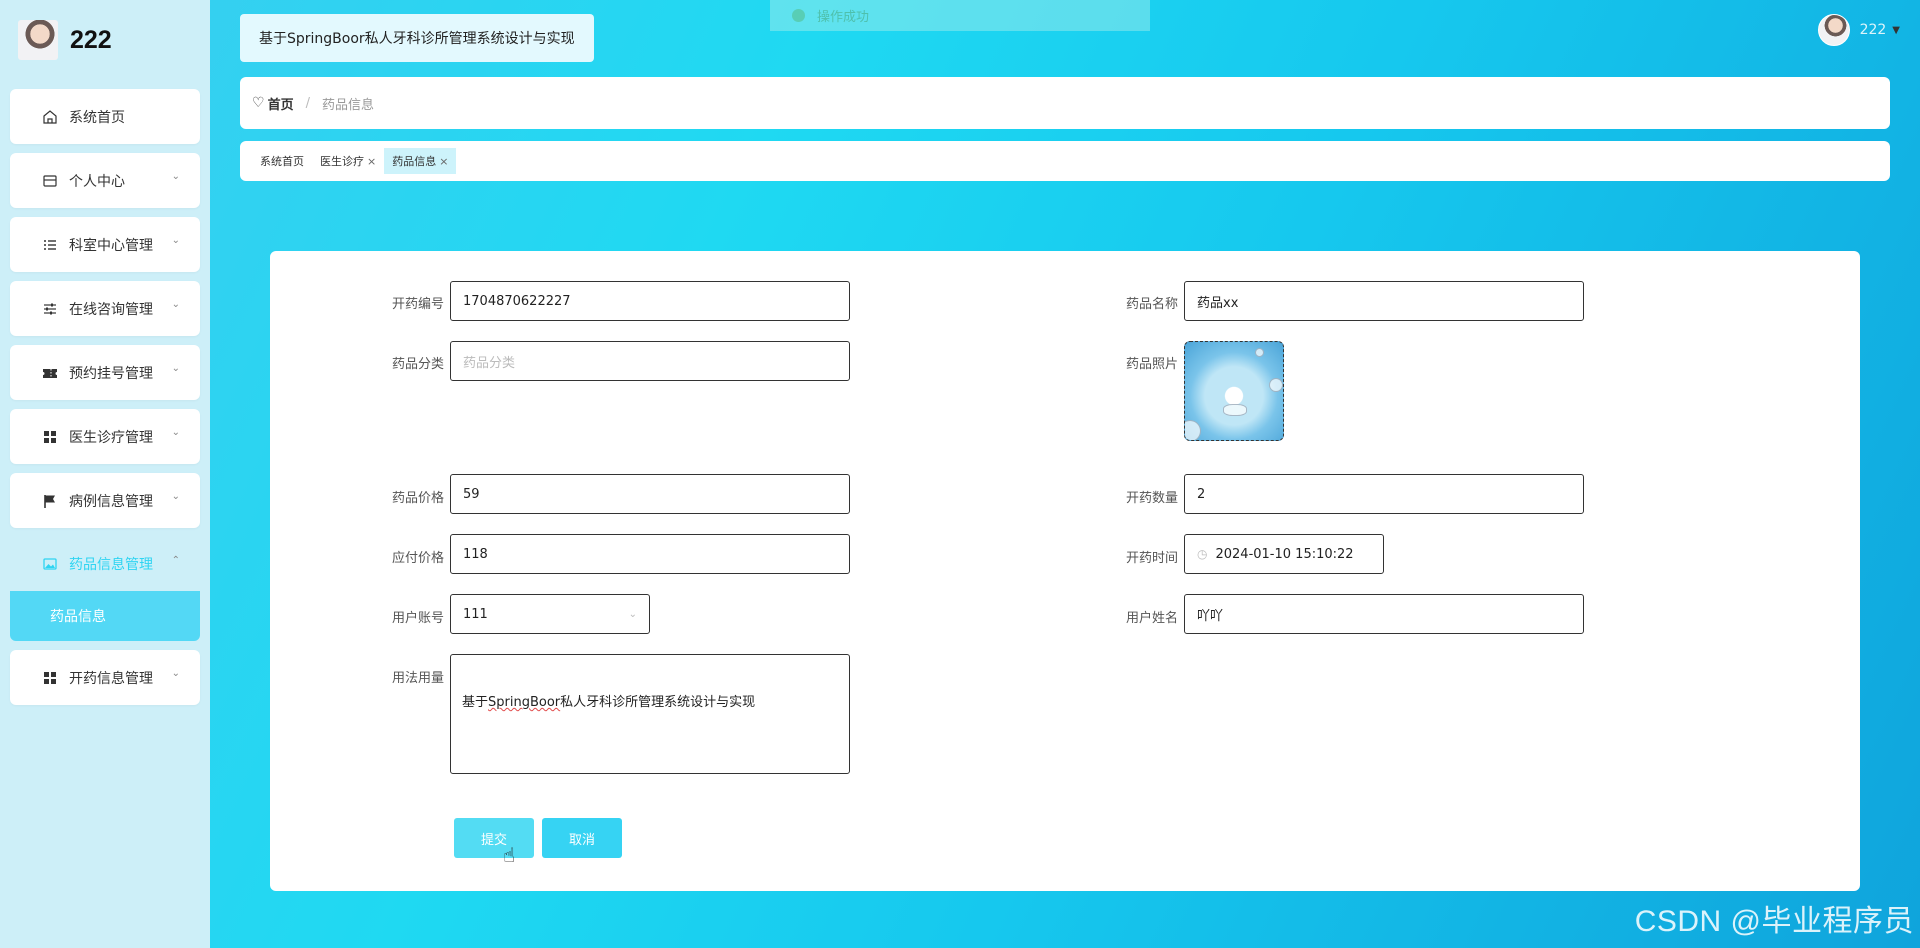 The height and width of the screenshot is (948, 1920). I want to click on sidebar-item-department: 科室中心管理 ⌄, so click(105, 244).